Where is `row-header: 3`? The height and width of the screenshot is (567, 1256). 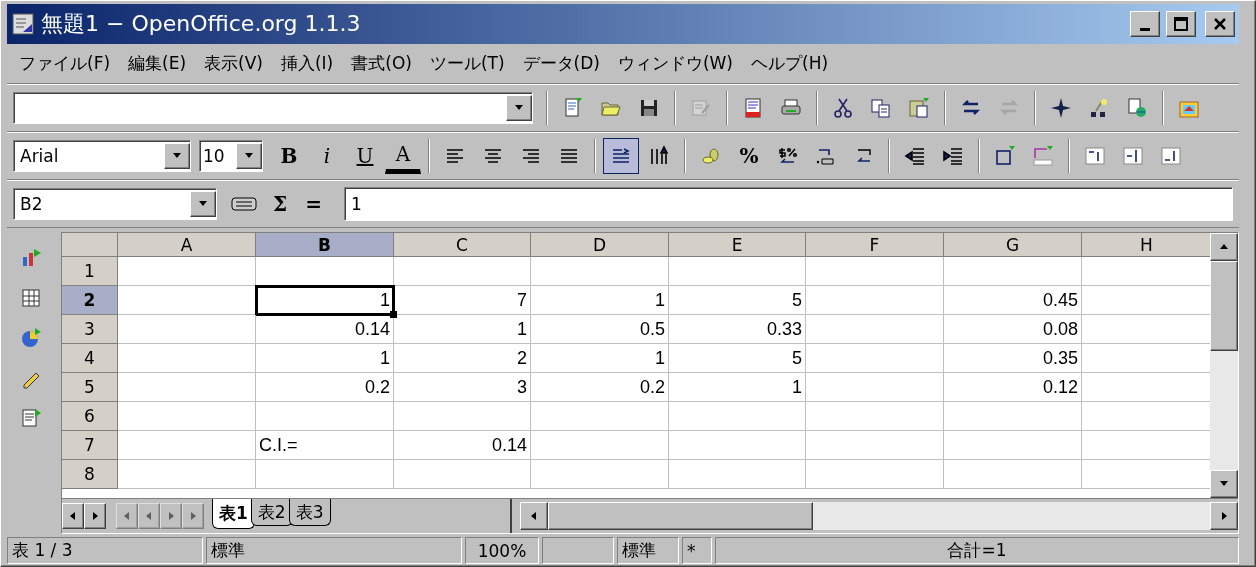
row-header: 3 is located at coordinates (90, 329).